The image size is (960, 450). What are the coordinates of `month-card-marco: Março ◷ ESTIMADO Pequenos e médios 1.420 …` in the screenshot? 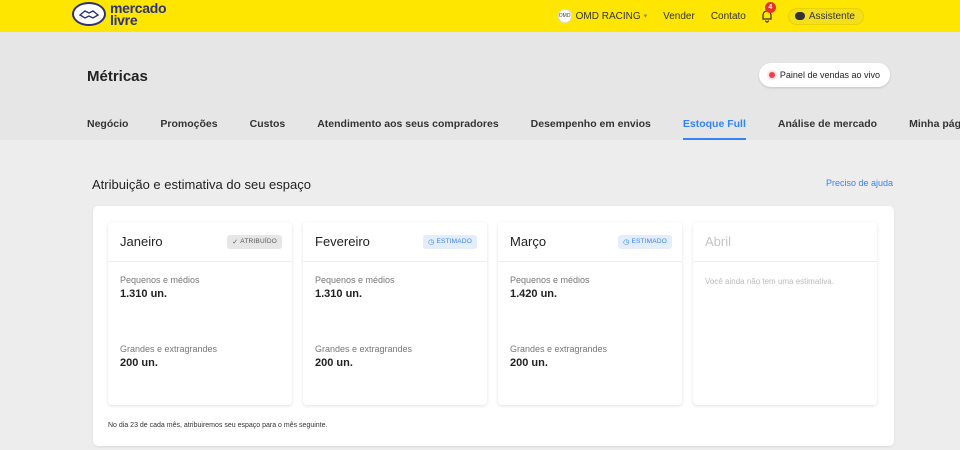 It's located at (590, 313).